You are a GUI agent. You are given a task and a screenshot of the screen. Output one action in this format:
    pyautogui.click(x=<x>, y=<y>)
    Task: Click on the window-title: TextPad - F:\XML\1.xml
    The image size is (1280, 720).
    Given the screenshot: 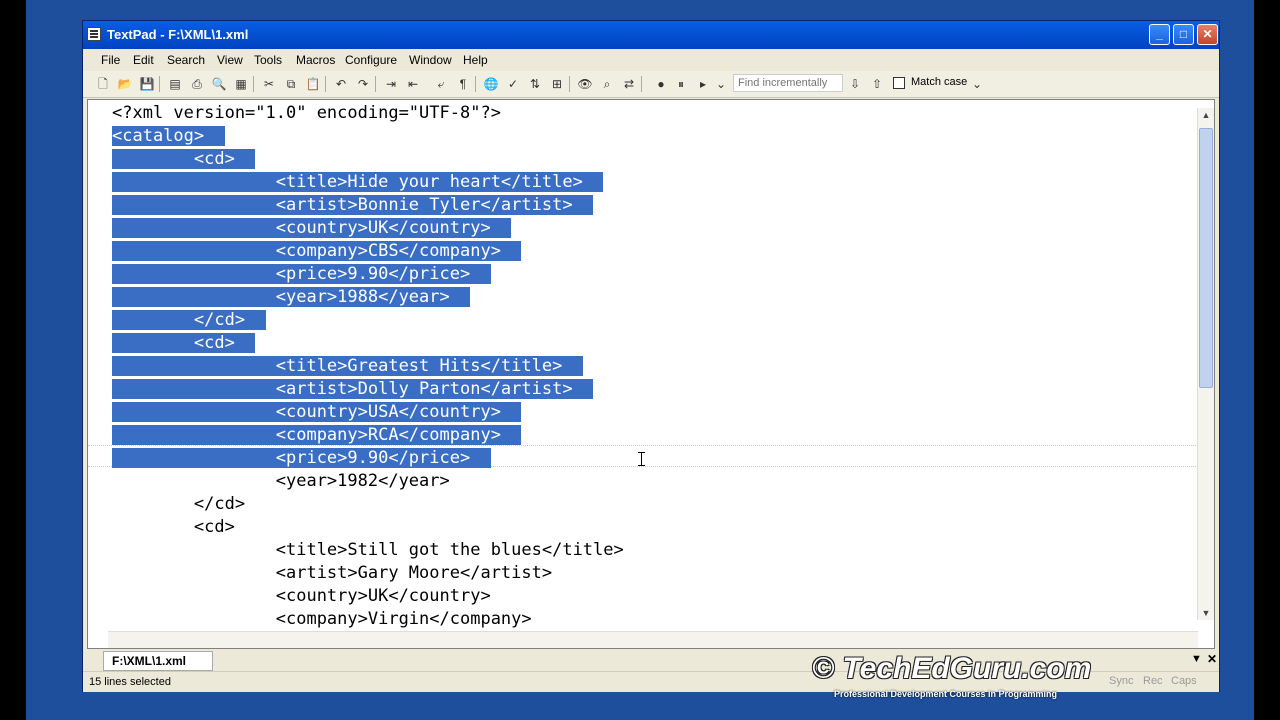 What is the action you would take?
    pyautogui.click(x=178, y=34)
    